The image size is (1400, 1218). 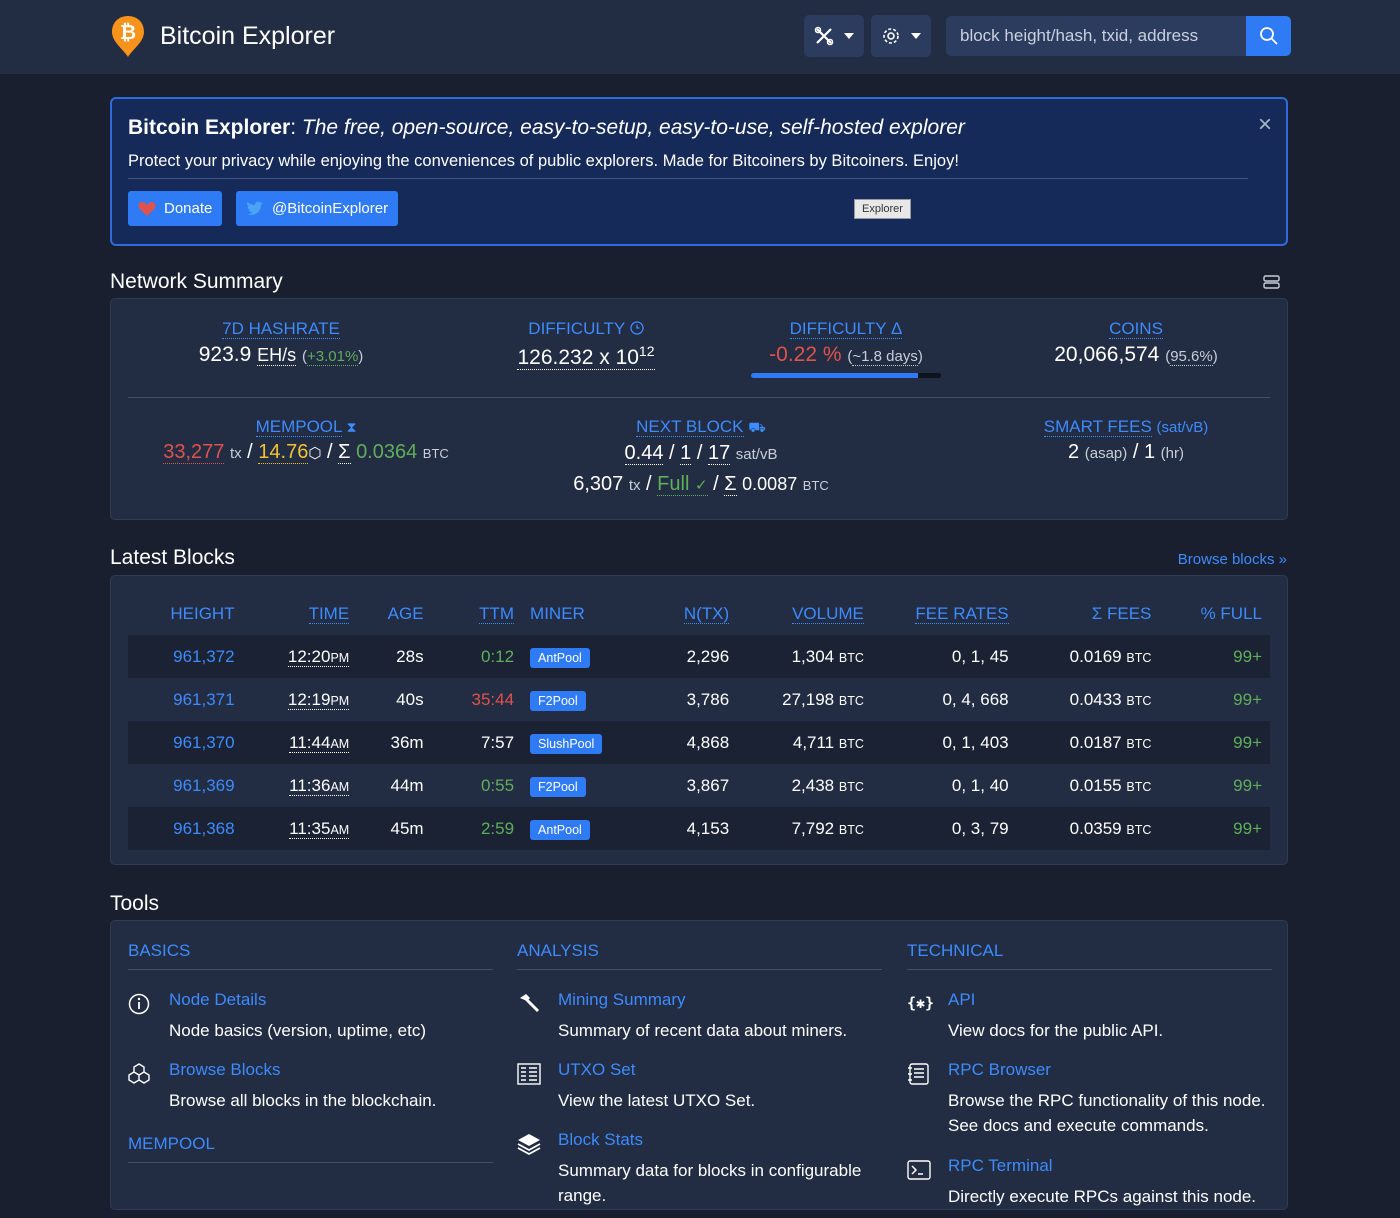 What do you see at coordinates (202, 613) in the screenshot?
I see `col-height: HEIGHT` at bounding box center [202, 613].